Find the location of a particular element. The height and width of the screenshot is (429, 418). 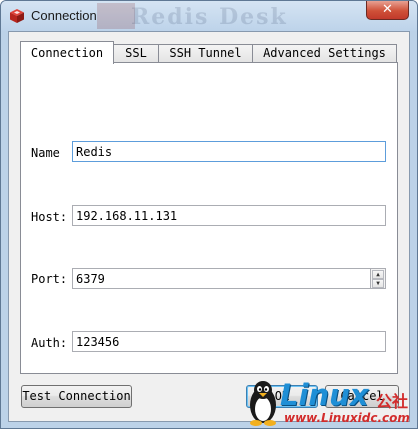

watermark-brand: Linux is located at coordinates (324, 395).